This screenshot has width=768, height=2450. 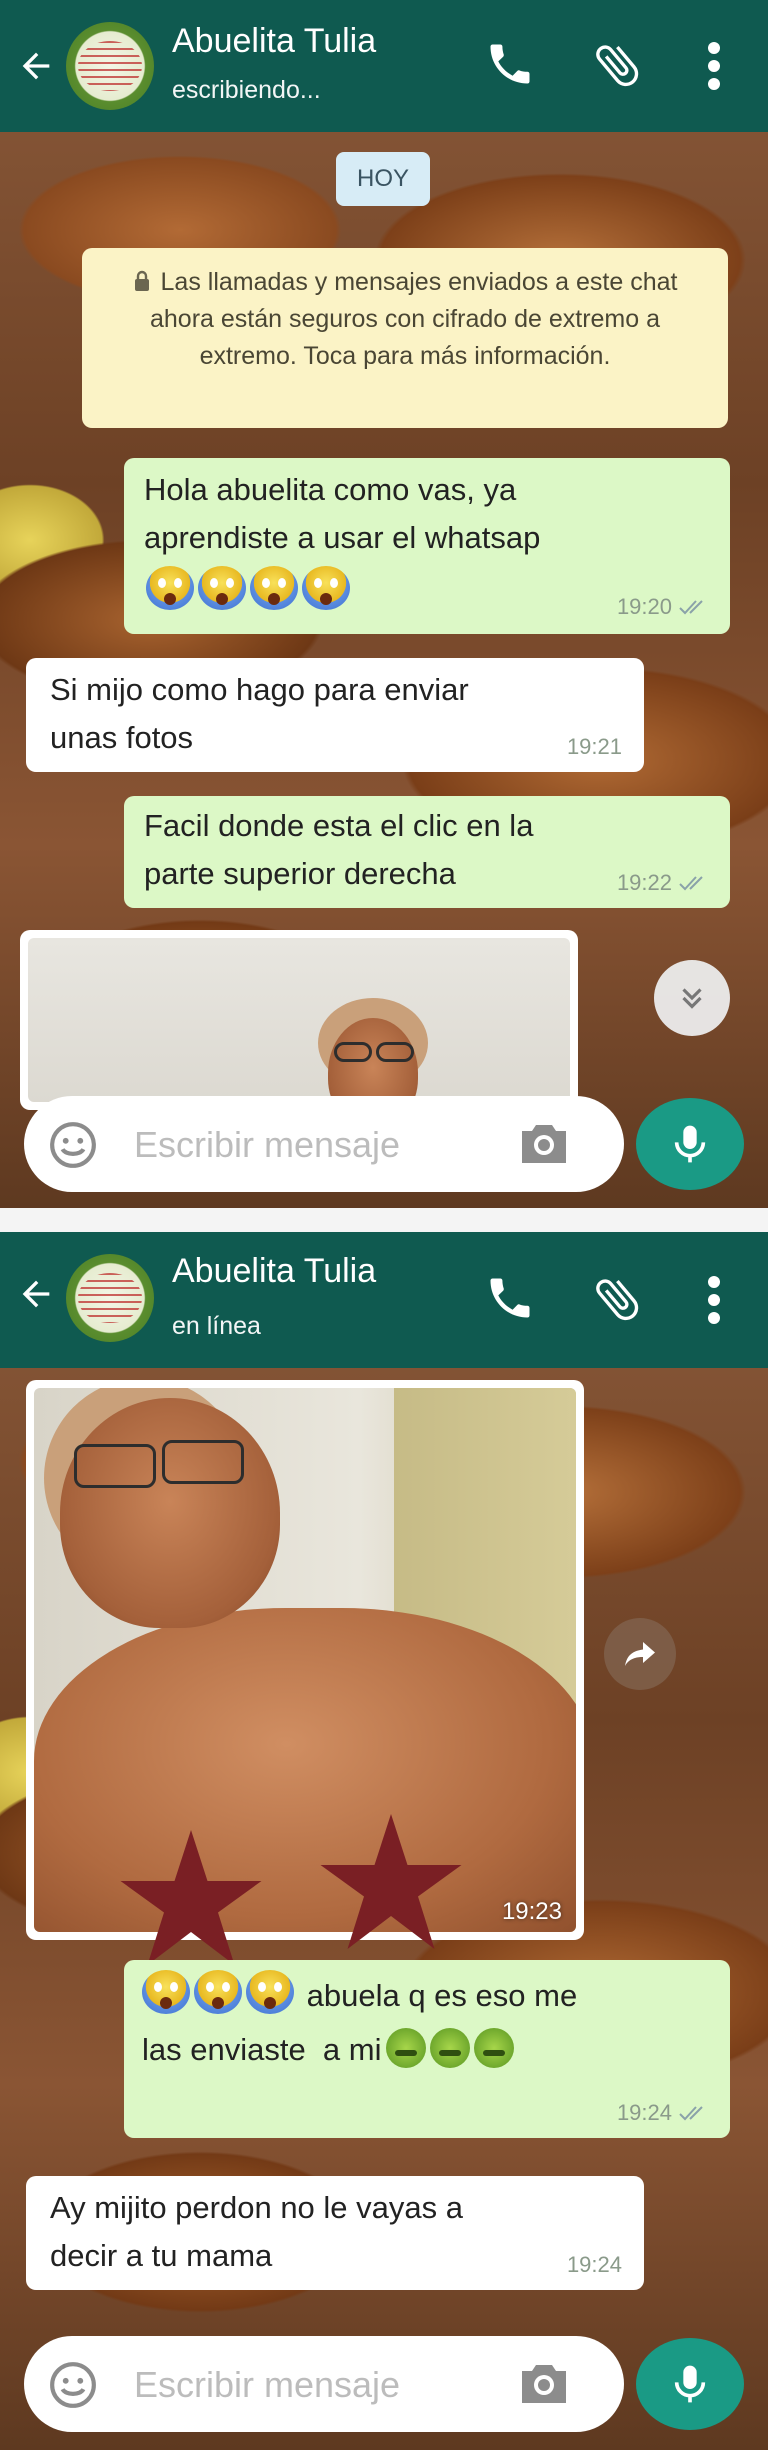 What do you see at coordinates (259, 713) in the screenshot?
I see `message-text: Si mijo como hago para enviar unas fotos` at bounding box center [259, 713].